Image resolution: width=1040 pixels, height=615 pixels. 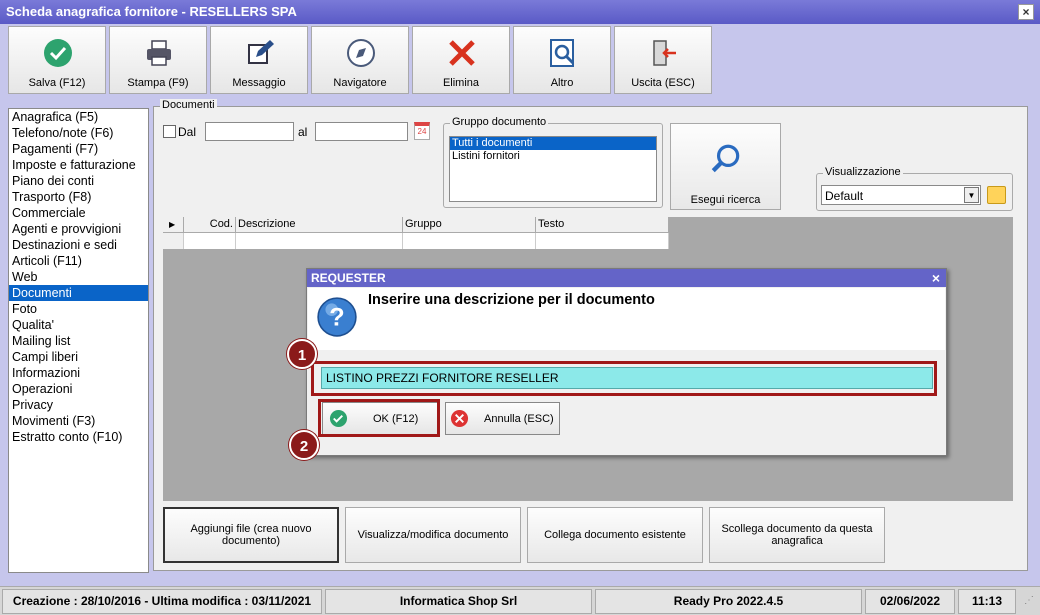 What do you see at coordinates (187, 132) in the screenshot?
I see `dal-label: Dal` at bounding box center [187, 132].